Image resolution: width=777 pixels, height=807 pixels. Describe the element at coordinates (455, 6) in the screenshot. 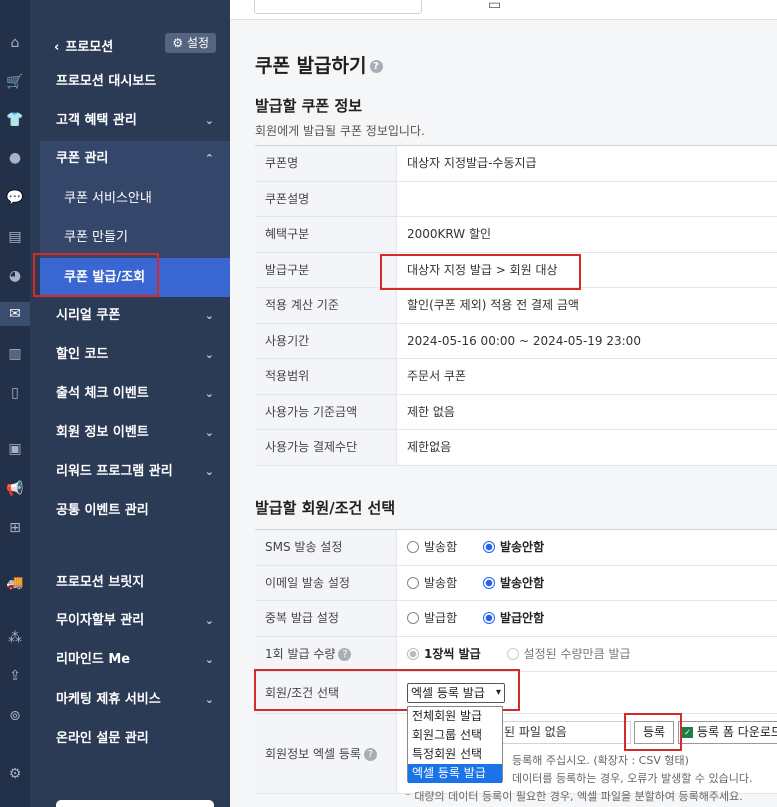

I see `bell-icon: ▔` at that location.